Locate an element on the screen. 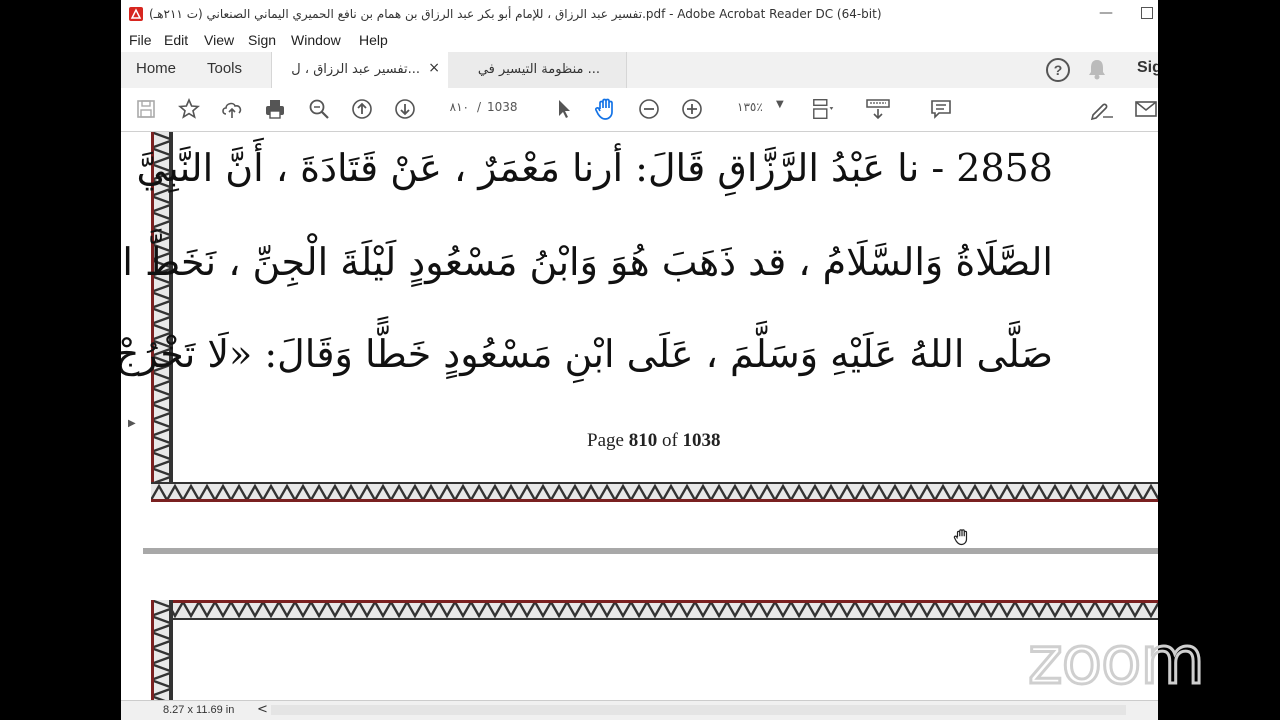 The width and height of the screenshot is (1280, 720). menu-help: Help is located at coordinates (373, 40).